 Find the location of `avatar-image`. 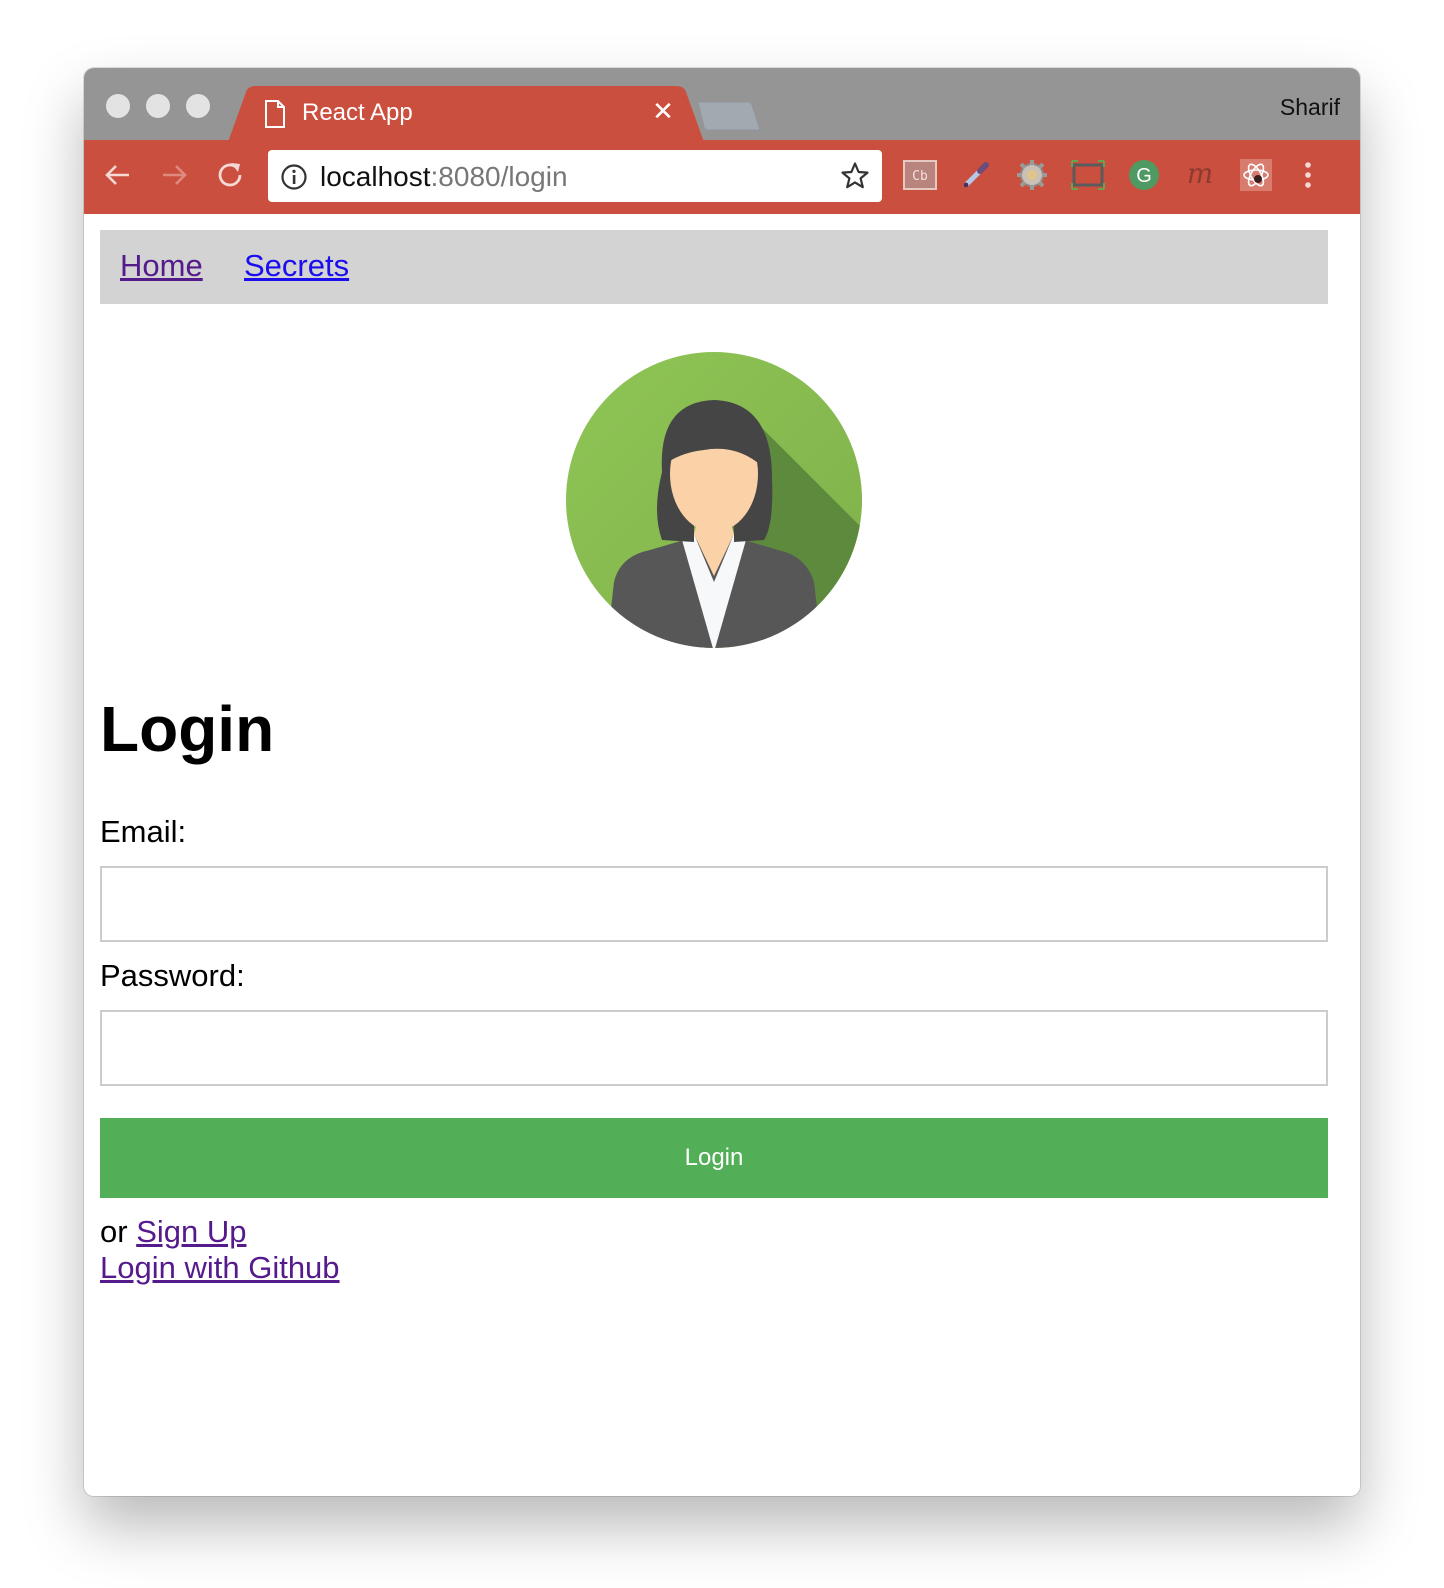

avatar-image is located at coordinates (714, 500).